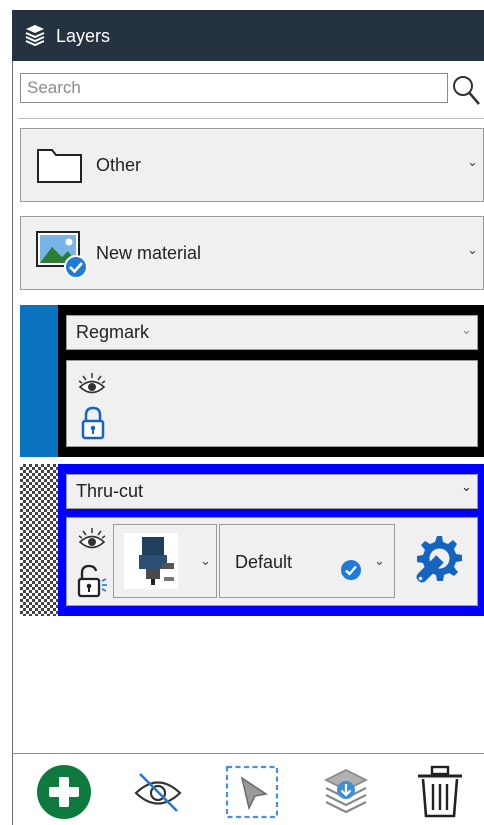 Image resolution: width=484 pixels, height=825 pixels. I want to click on merge-layers-icon, so click(346, 792).